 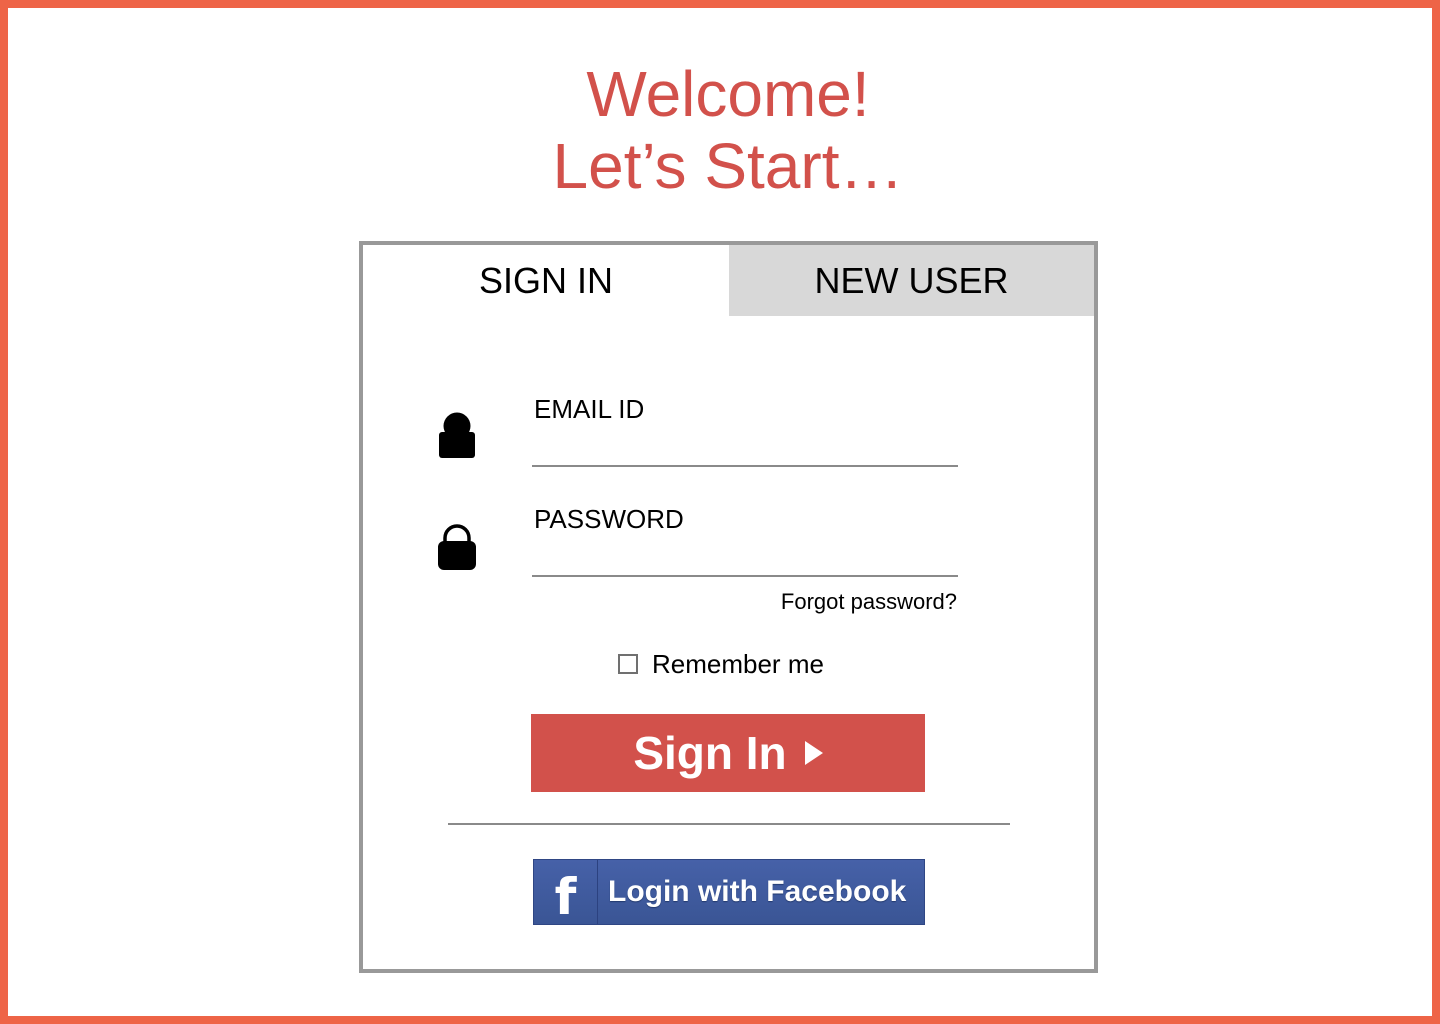 What do you see at coordinates (830, 602) in the screenshot?
I see `forgot-password-link: Forgot password?` at bounding box center [830, 602].